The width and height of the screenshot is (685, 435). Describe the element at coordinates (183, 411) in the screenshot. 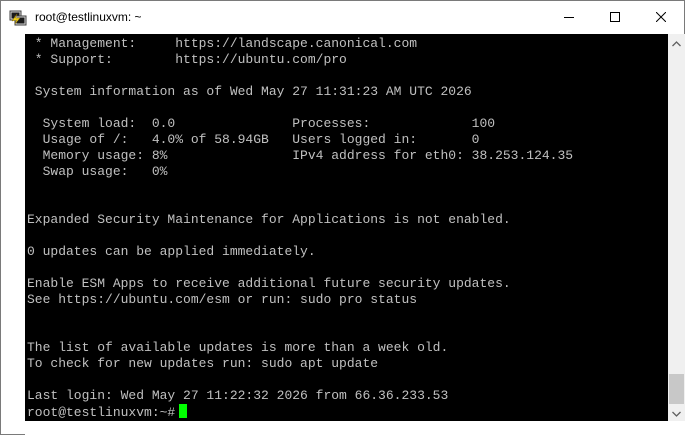

I see `text-cursor` at that location.